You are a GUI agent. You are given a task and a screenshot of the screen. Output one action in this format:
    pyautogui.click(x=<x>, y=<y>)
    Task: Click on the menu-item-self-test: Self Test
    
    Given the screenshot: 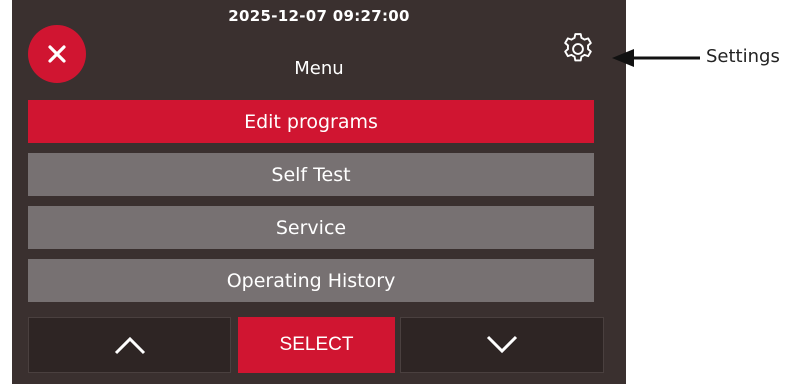 What is the action you would take?
    pyautogui.click(x=311, y=174)
    